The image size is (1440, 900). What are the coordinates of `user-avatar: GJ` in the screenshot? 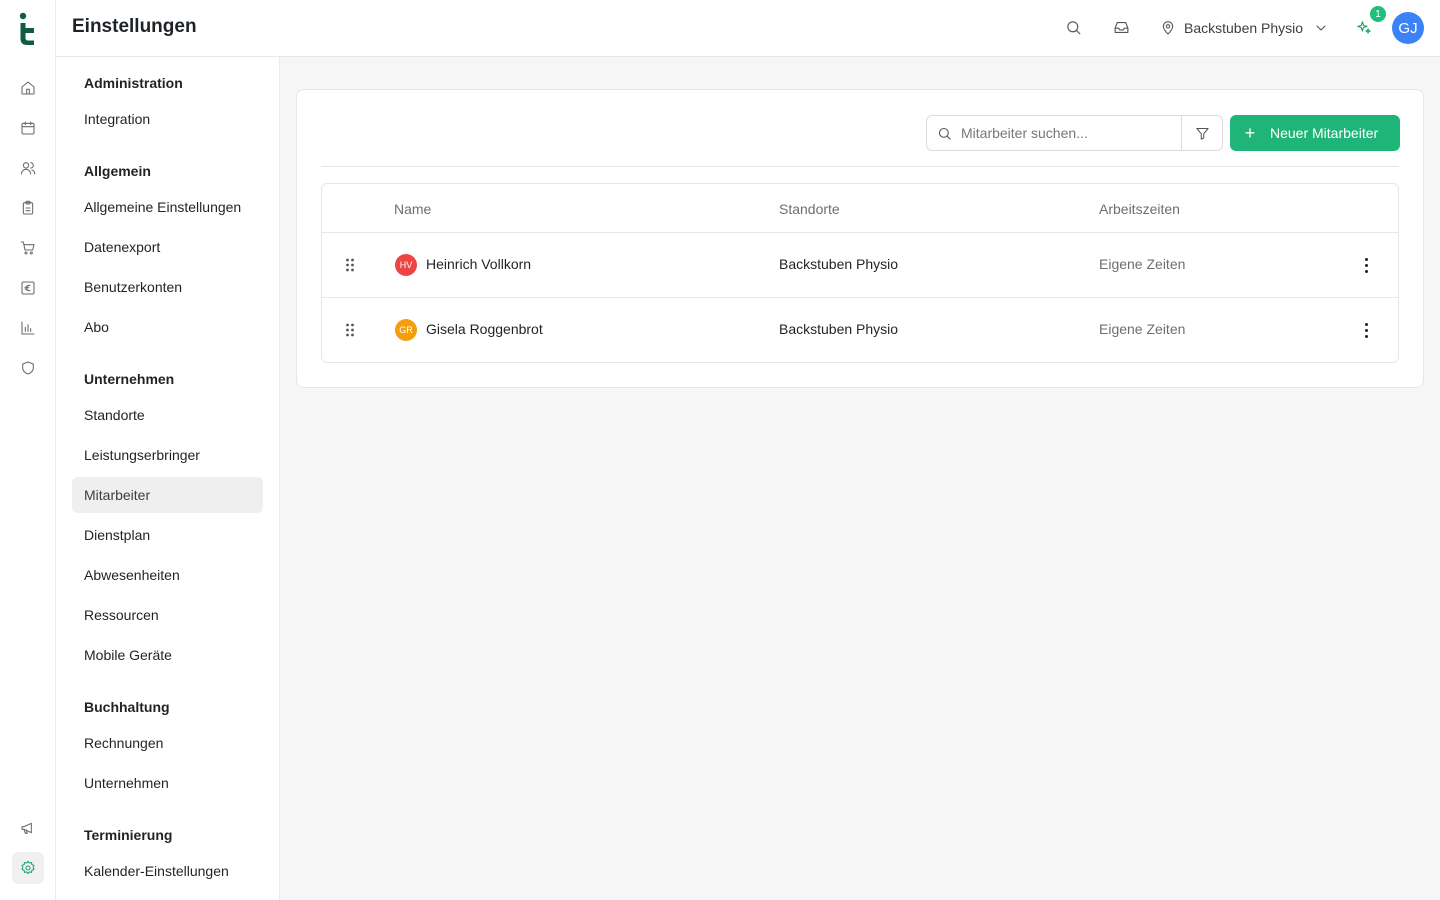 It's located at (1408, 28).